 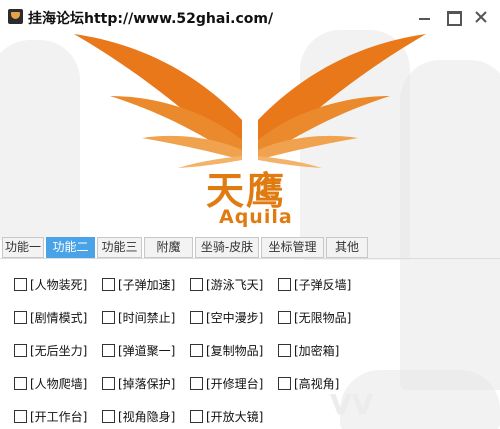 What do you see at coordinates (147, 350) in the screenshot?
I see `option-label: [弹道聚一]` at bounding box center [147, 350].